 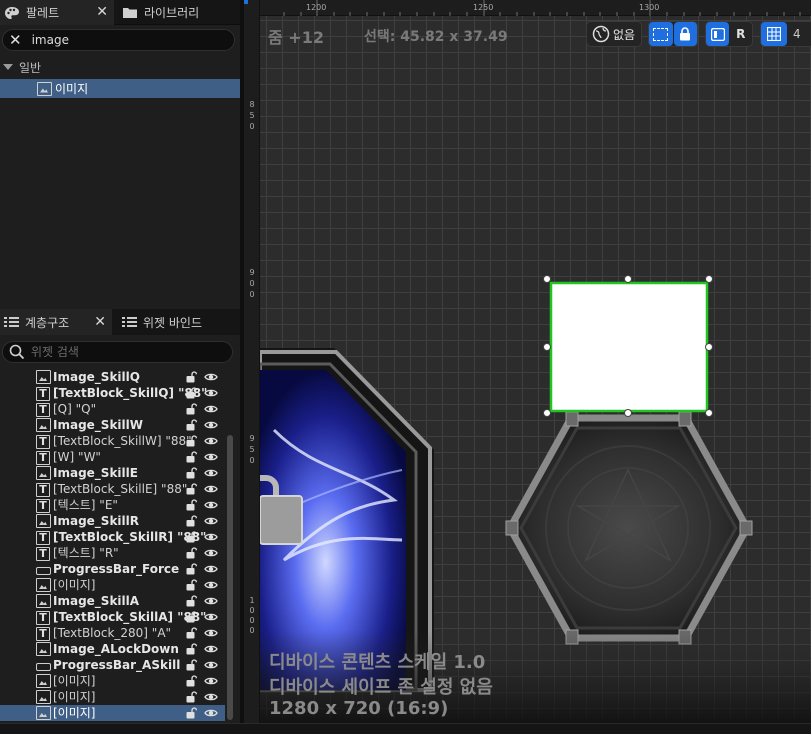 What do you see at coordinates (527, 8) in the screenshot?
I see `ruler-top: 1200 1250 1300` at bounding box center [527, 8].